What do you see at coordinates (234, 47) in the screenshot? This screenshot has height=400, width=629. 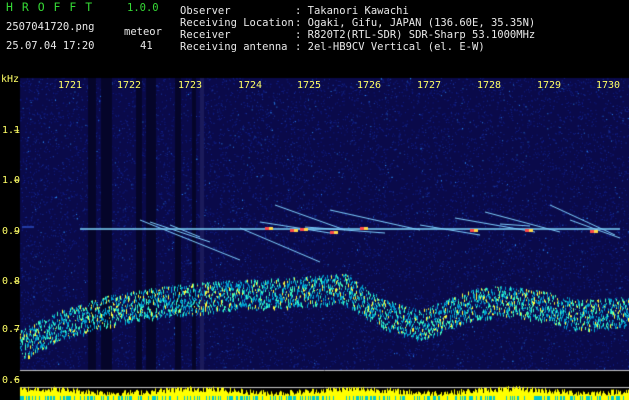 I see `antenna-label: Receiving antenna` at bounding box center [234, 47].